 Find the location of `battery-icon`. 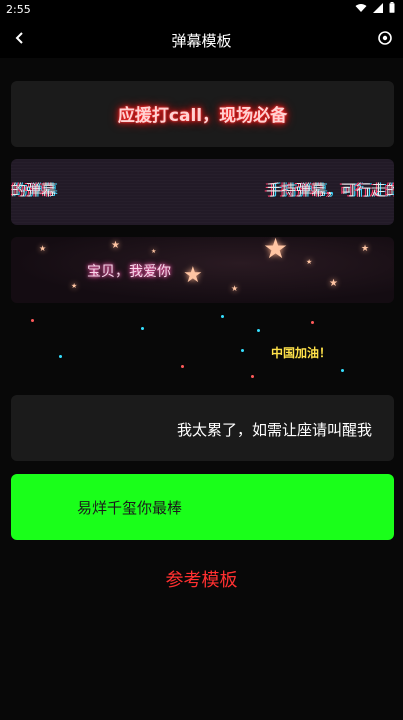

battery-icon is located at coordinates (392, 7).